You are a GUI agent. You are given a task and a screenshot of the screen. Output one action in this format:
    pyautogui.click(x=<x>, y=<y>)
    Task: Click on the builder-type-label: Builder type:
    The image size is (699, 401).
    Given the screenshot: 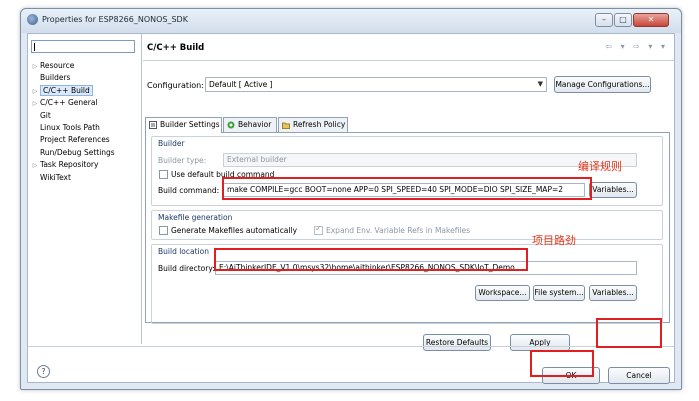 What is the action you would take?
    pyautogui.click(x=182, y=160)
    